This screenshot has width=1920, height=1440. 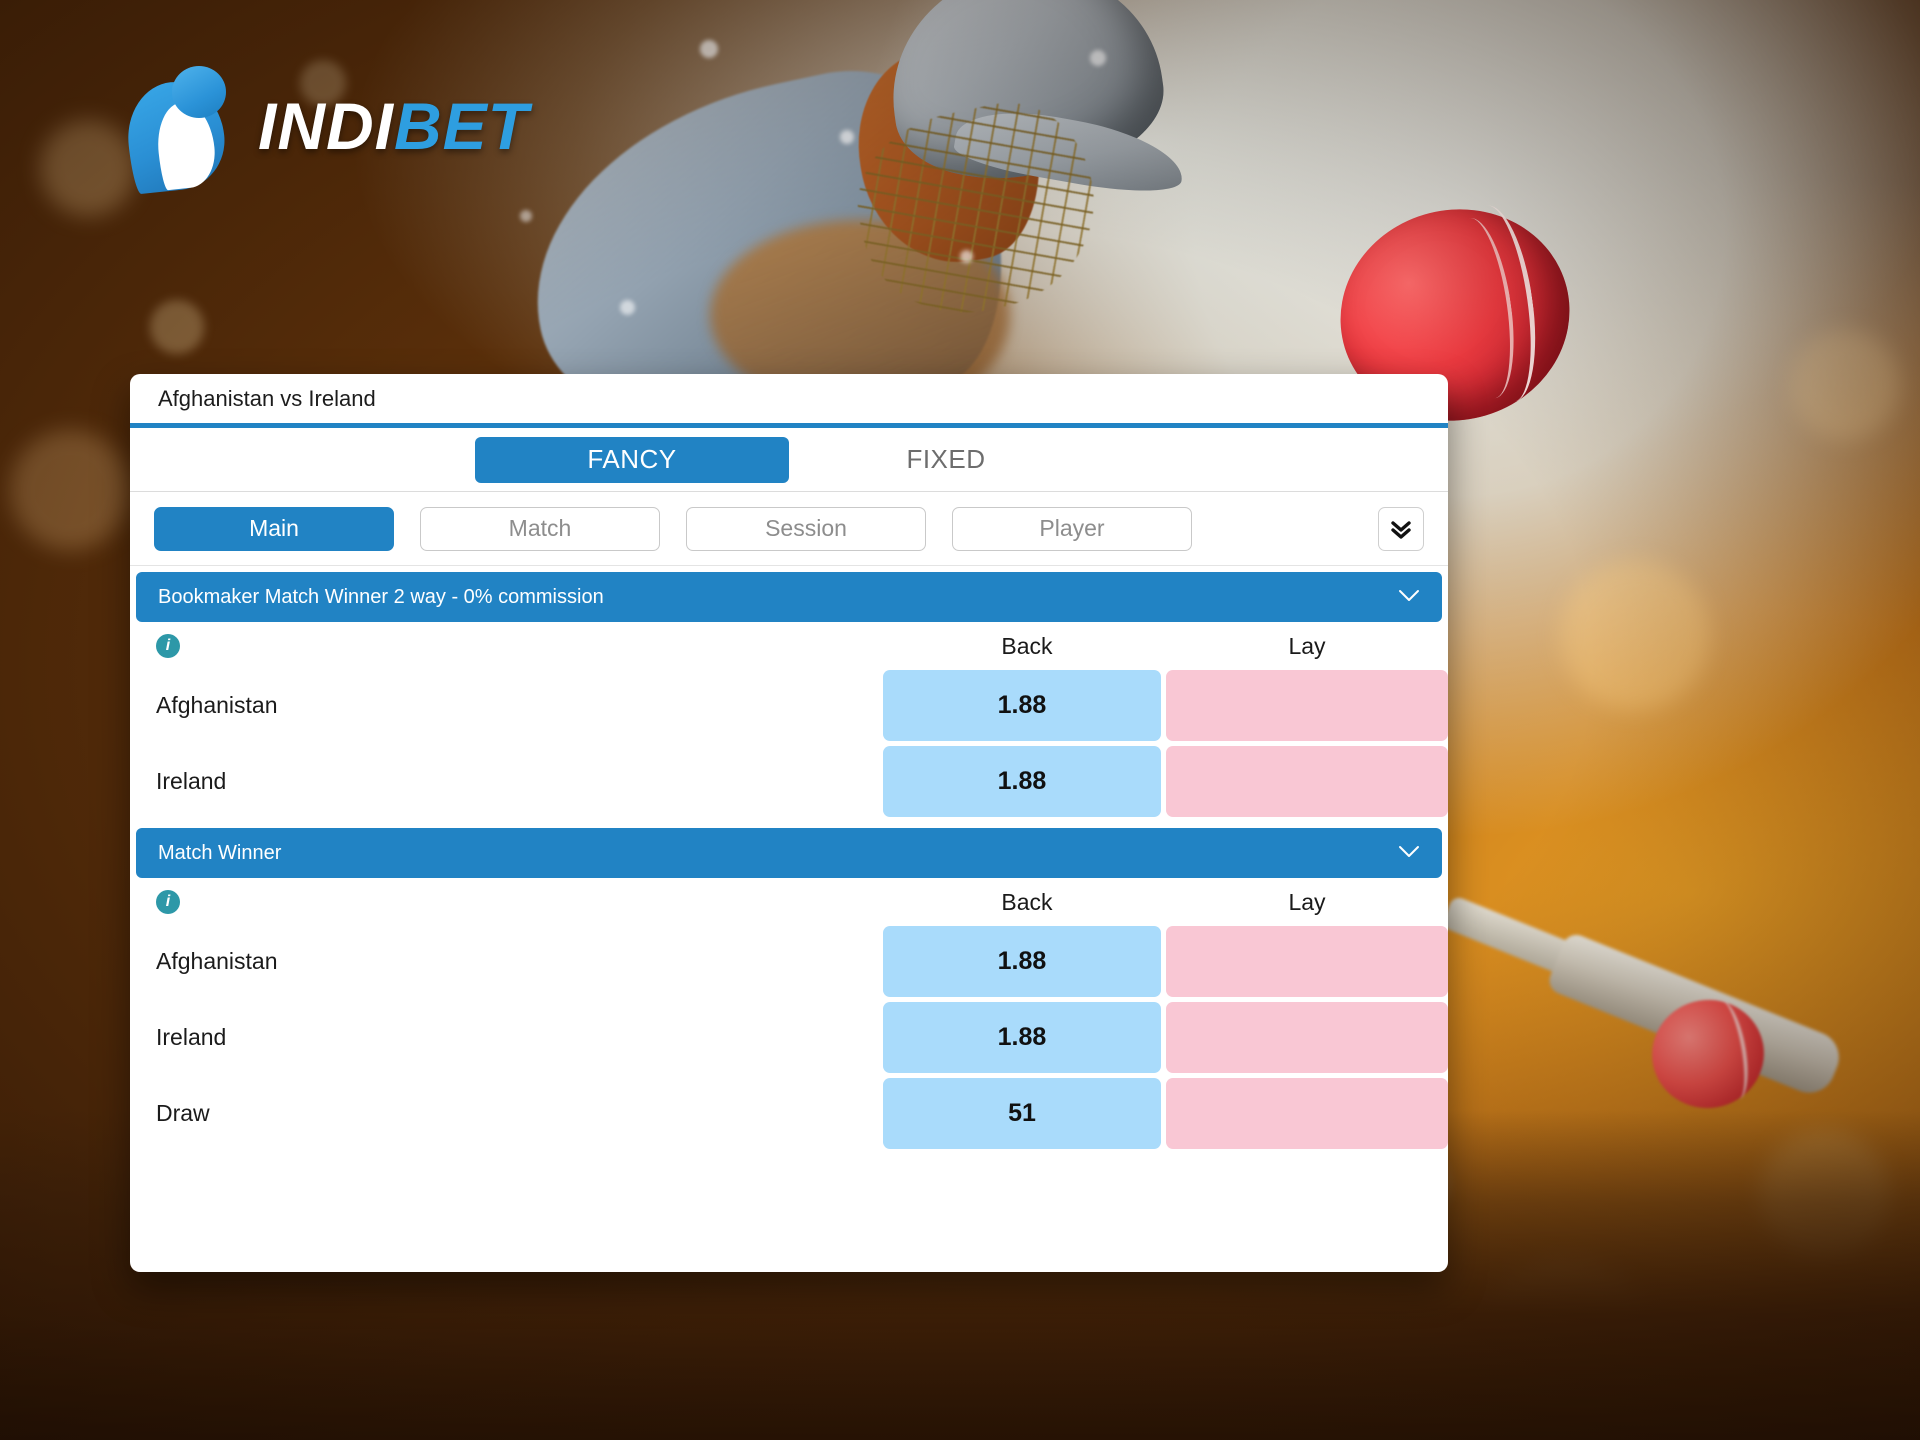 What do you see at coordinates (199, 92) in the screenshot?
I see `logo-dot-shape` at bounding box center [199, 92].